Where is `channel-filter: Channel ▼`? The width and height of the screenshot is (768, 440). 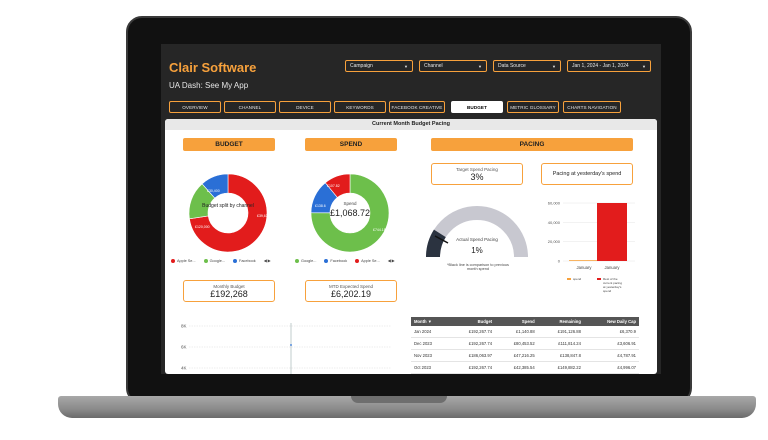 channel-filter: Channel ▼ is located at coordinates (453, 66).